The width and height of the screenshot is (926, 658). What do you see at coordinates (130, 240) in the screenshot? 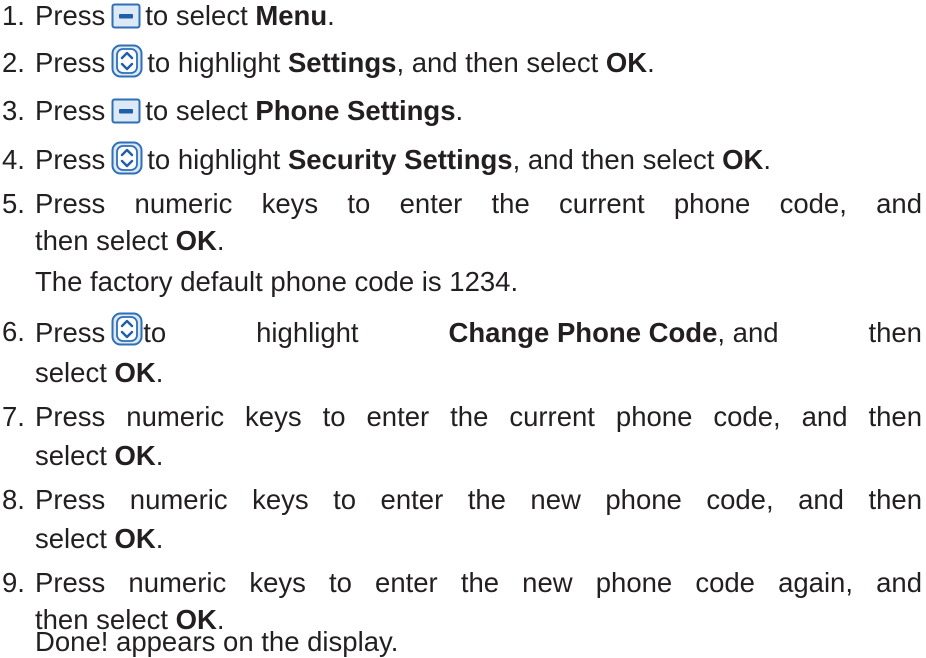
I see `step-text: then select OK.` at bounding box center [130, 240].